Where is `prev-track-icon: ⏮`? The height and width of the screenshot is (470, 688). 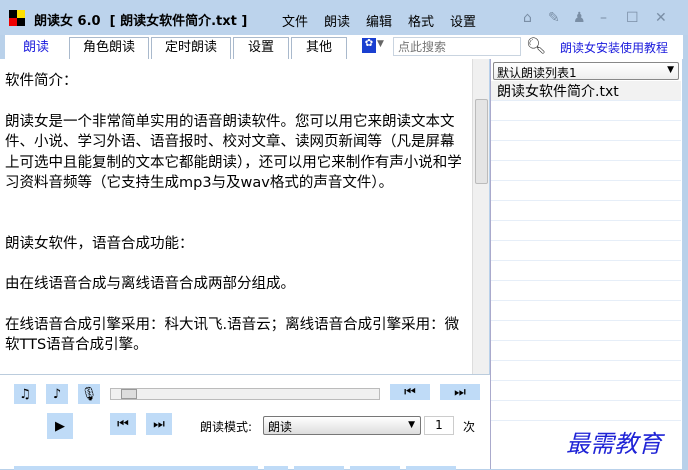 prev-track-icon: ⏮ is located at coordinates (410, 392).